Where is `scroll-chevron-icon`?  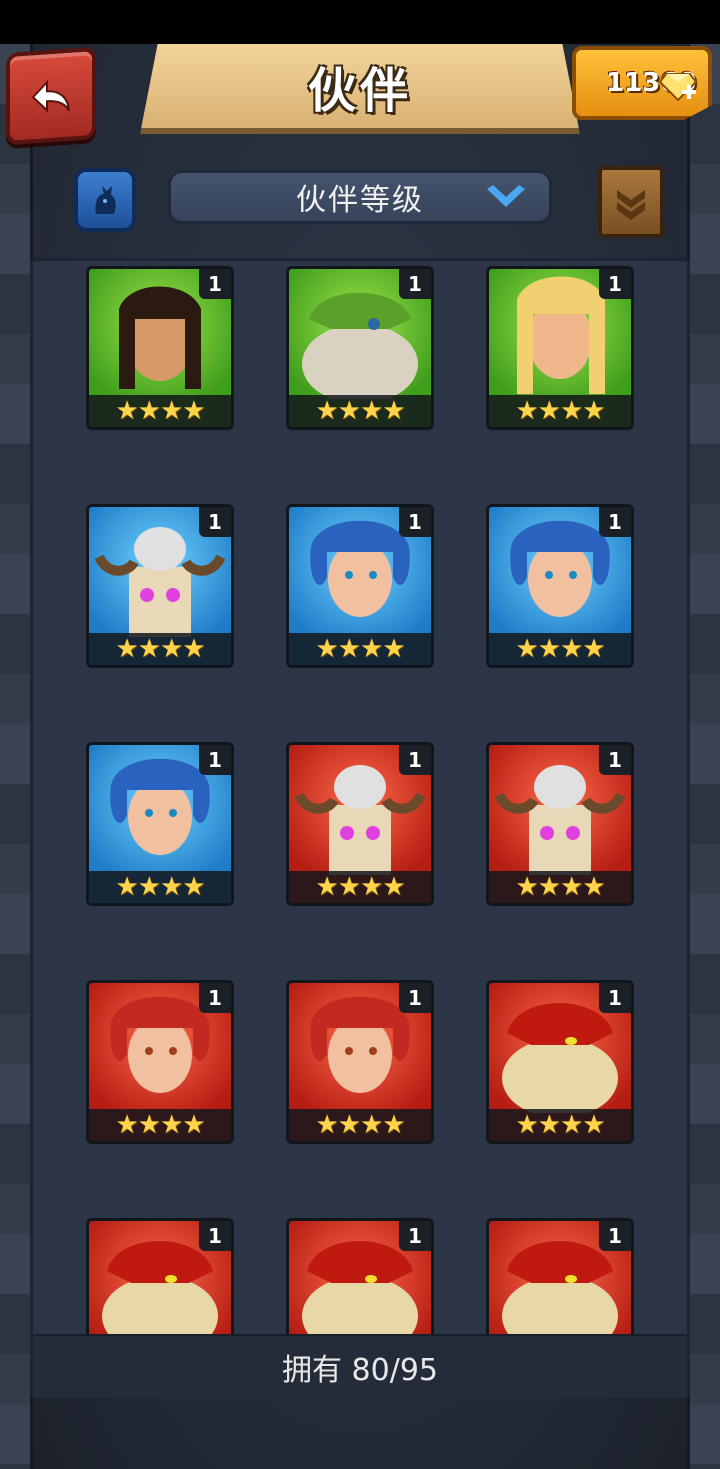
scroll-chevron-icon is located at coordinates (631, 205).